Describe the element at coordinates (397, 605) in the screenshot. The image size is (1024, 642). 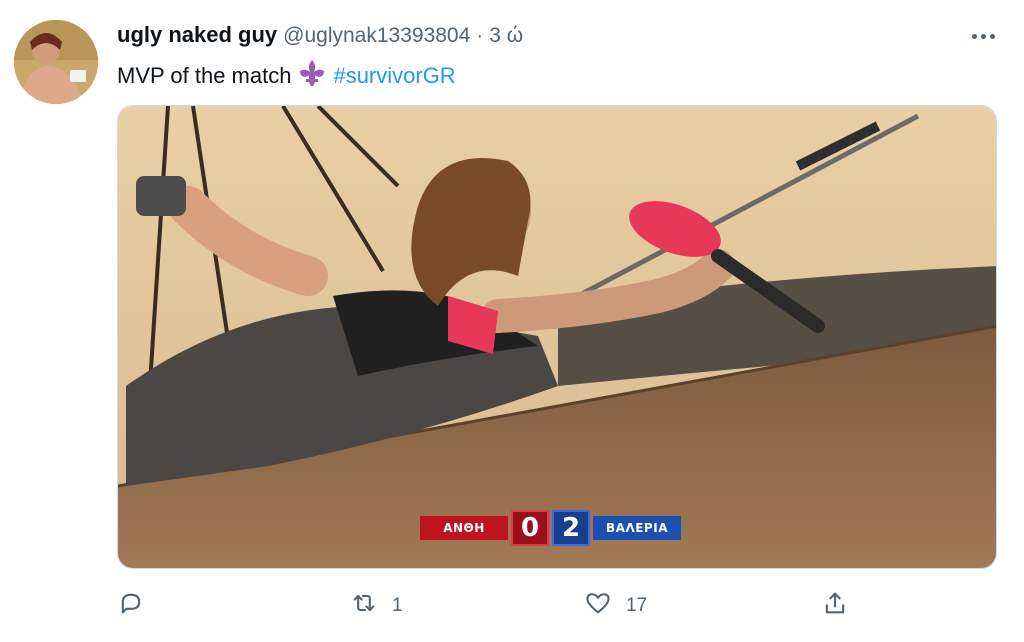
I see `retweet-count: 1` at that location.